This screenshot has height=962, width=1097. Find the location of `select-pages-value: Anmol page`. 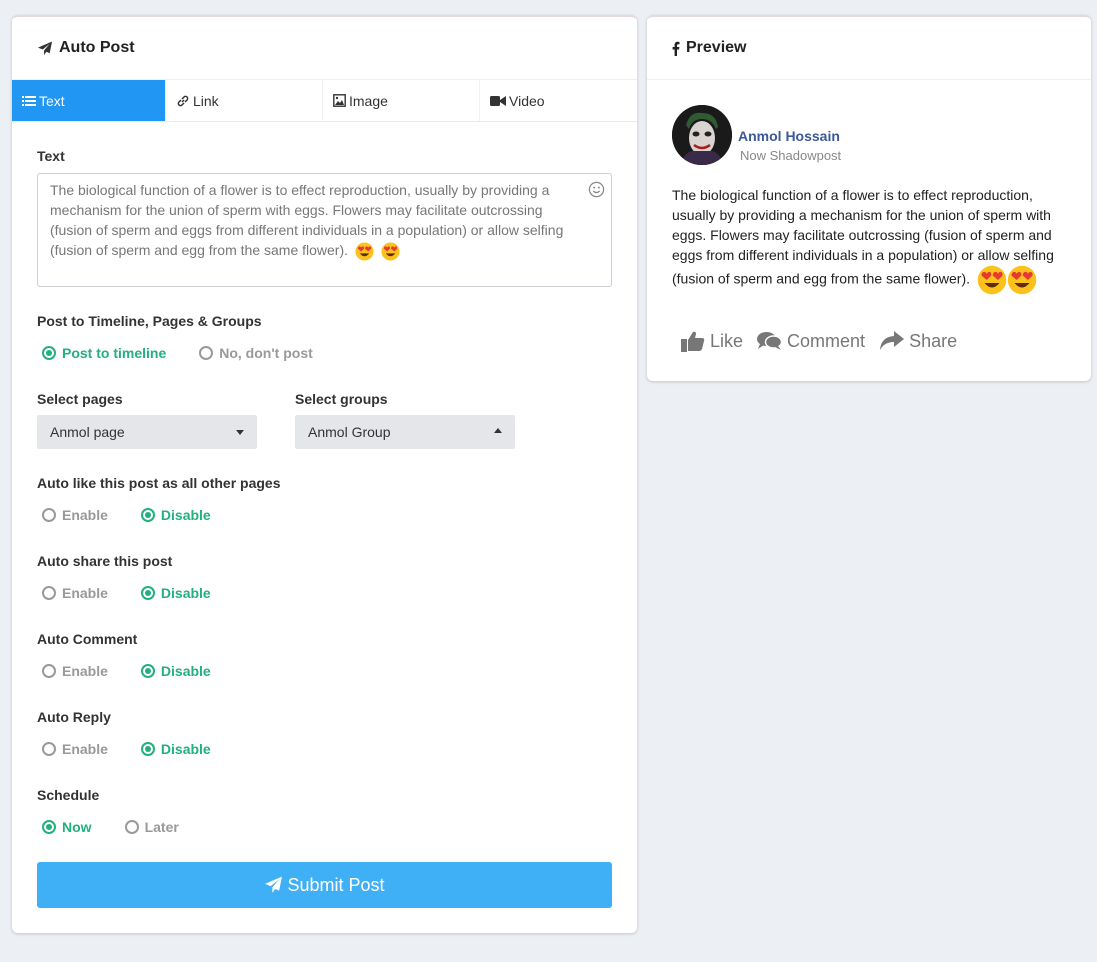

select-pages-value: Anmol page is located at coordinates (87, 432).